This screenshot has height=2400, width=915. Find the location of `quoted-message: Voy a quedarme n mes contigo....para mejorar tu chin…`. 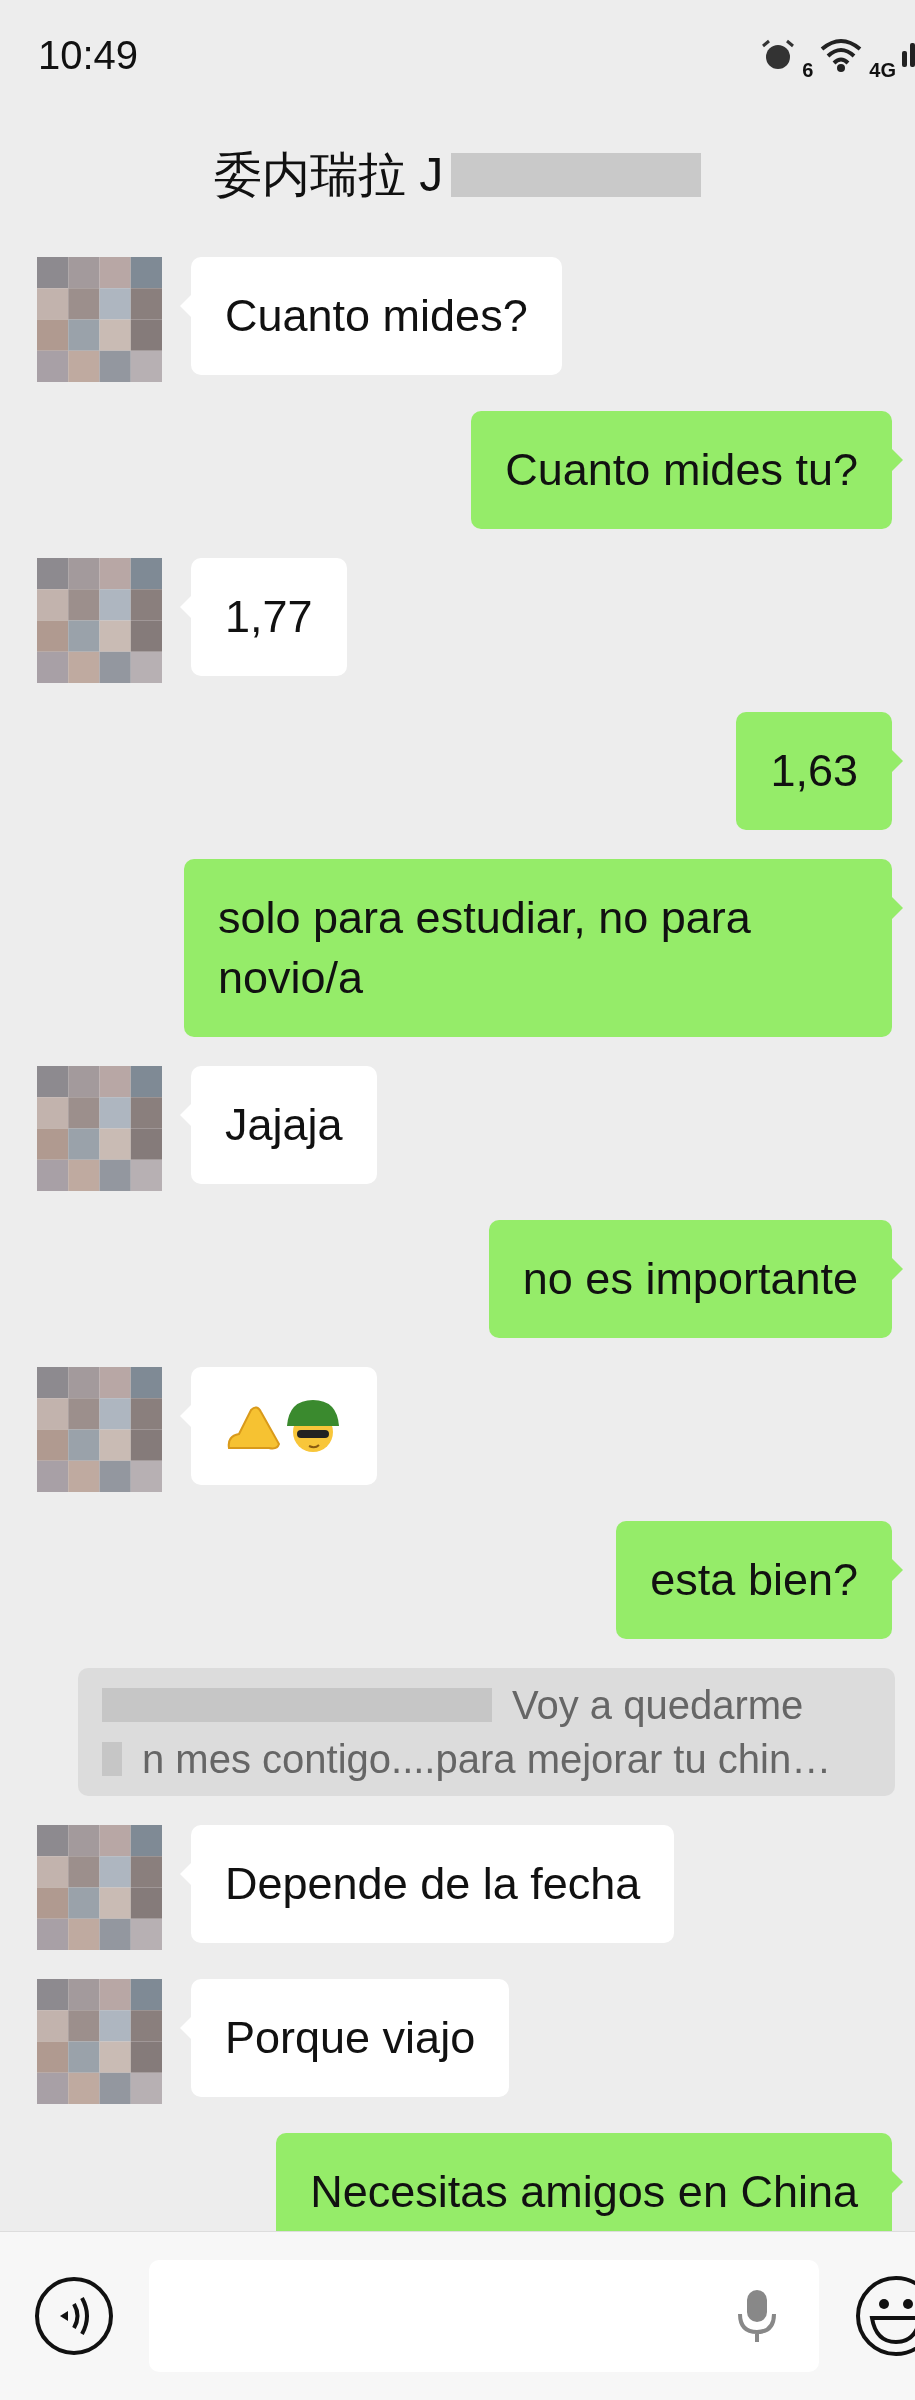

quoted-message: Voy a quedarme n mes contigo....para mejorar tu chin… is located at coordinates (486, 1732).